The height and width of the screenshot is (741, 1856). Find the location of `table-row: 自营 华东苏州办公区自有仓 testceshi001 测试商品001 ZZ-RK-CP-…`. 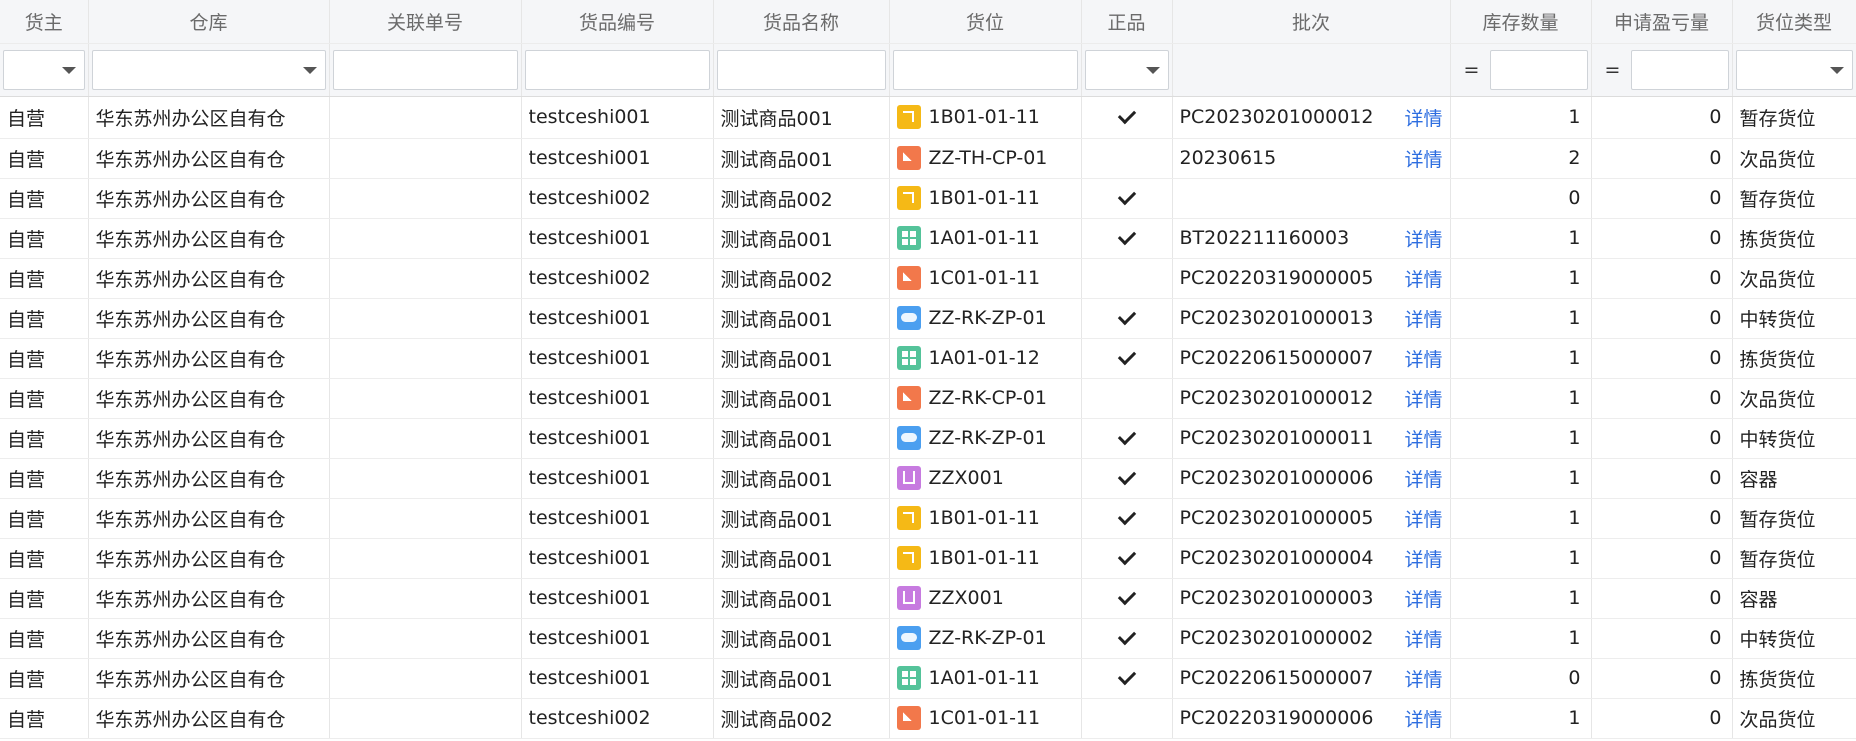

table-row: 自营 华东苏州办公区自有仓 testceshi001 测试商品001 ZZ-RK-CP-… is located at coordinates (928, 398).